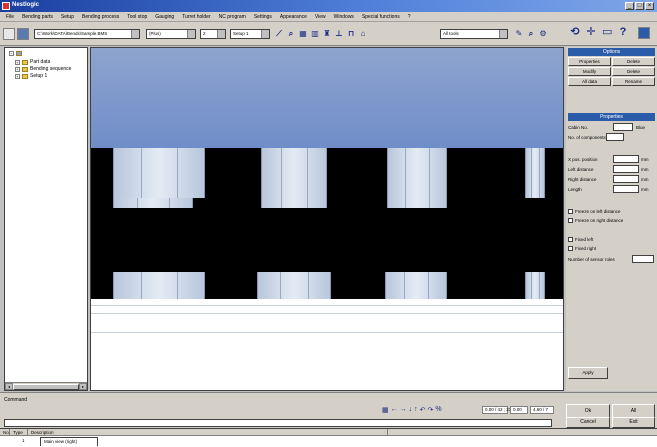 The image size is (657, 447). I want to click on menu-item: View, so click(320, 17).